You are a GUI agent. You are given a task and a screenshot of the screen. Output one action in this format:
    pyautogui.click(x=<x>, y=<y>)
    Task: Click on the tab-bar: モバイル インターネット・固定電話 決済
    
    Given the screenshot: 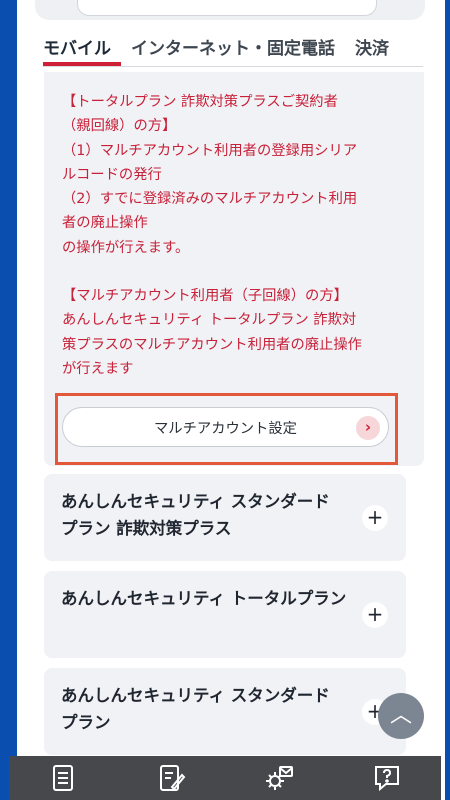 What is the action you would take?
    pyautogui.click(x=243, y=48)
    